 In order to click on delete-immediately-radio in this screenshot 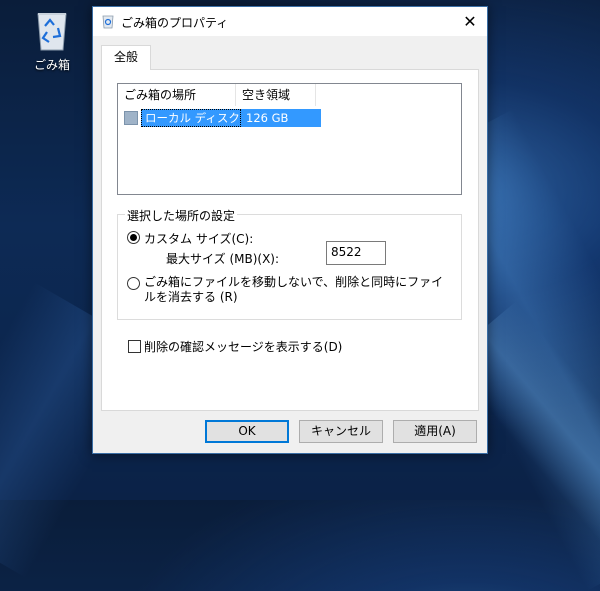, I will do `click(133, 283)`.